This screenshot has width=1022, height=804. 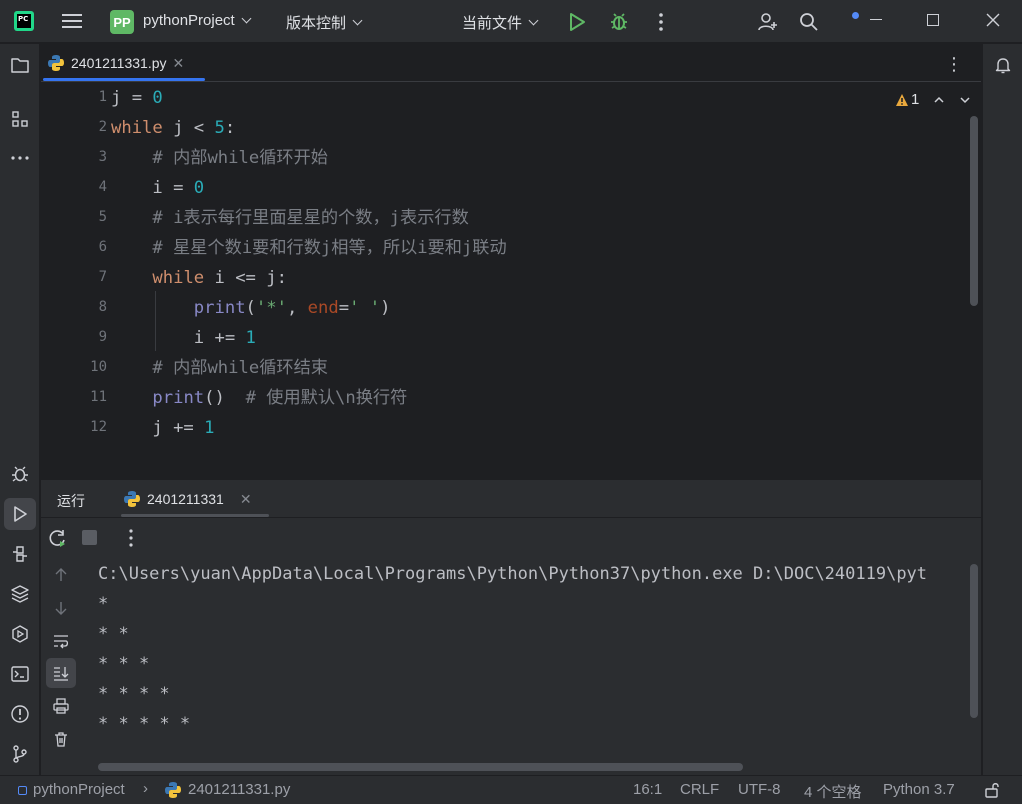 I want to click on more-tools-icon, so click(x=20, y=158).